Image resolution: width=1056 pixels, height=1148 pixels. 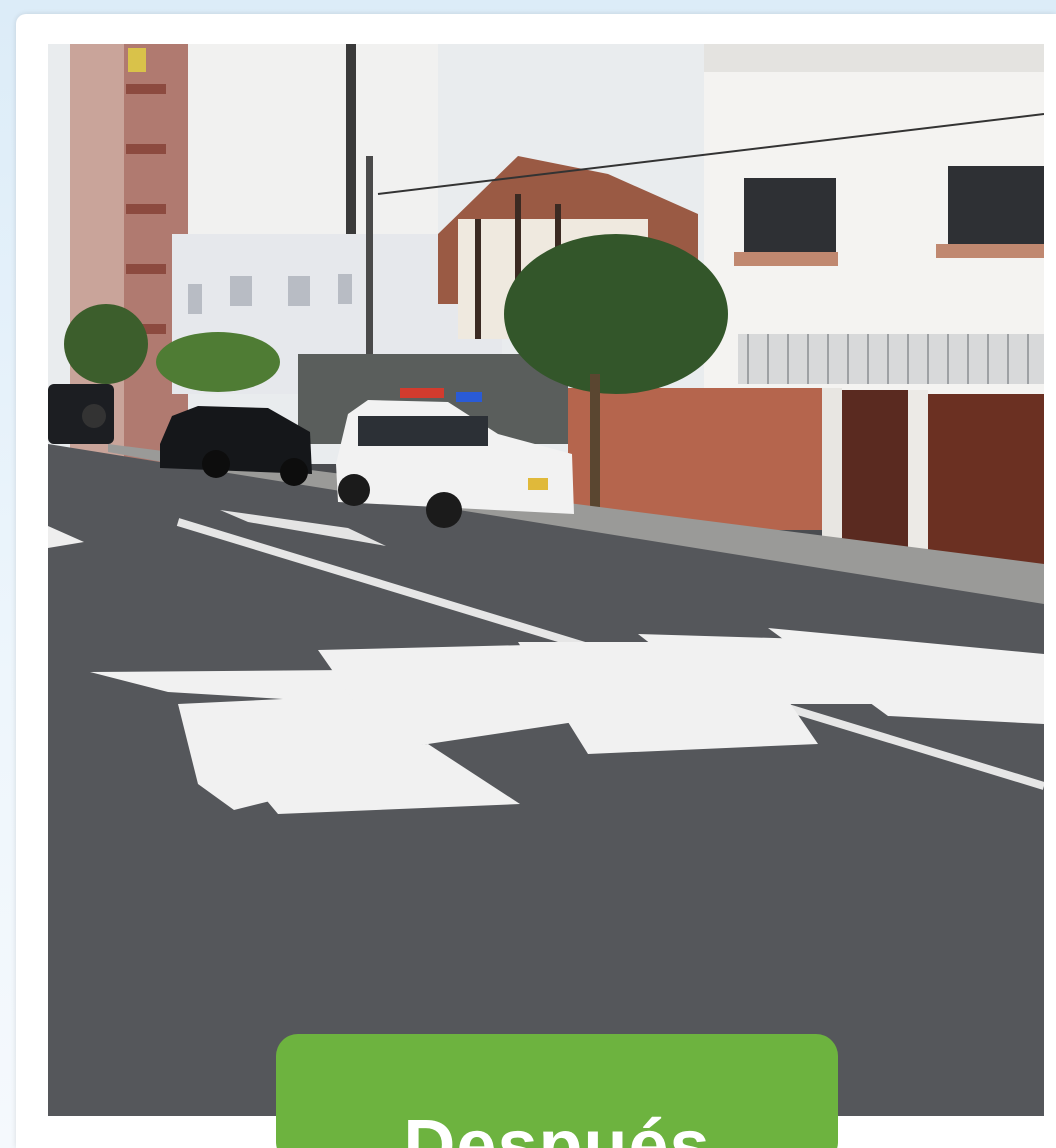 What do you see at coordinates (557, 1127) in the screenshot?
I see `after-badge-label: Después` at bounding box center [557, 1127].